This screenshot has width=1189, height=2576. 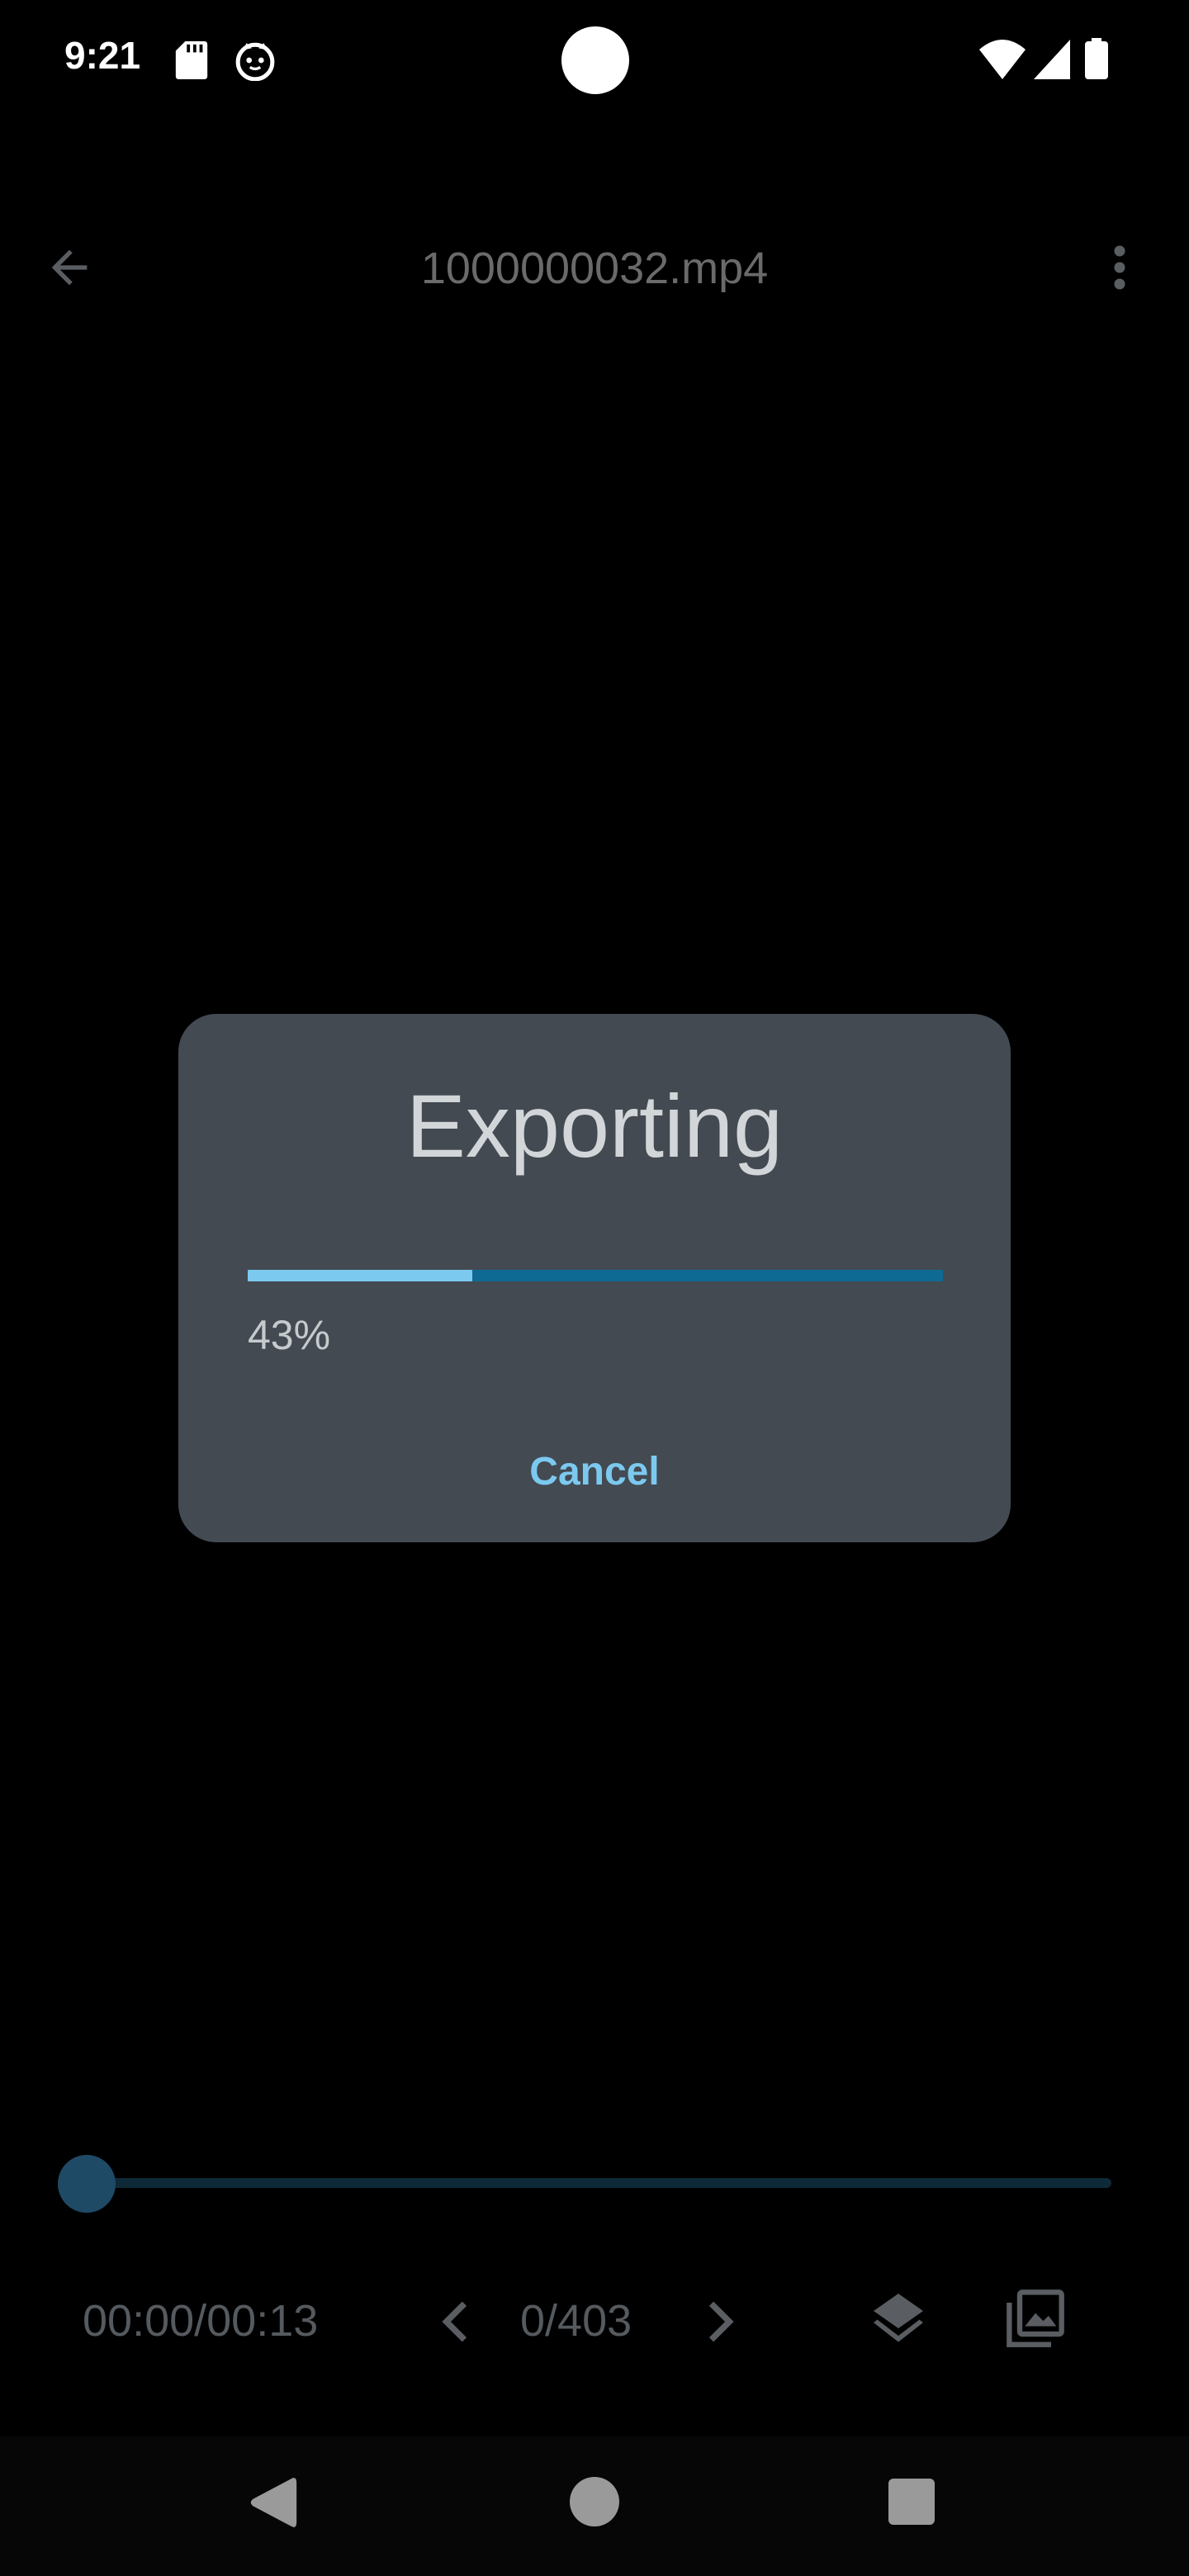 What do you see at coordinates (587, 2183) in the screenshot?
I see `seek-bar` at bounding box center [587, 2183].